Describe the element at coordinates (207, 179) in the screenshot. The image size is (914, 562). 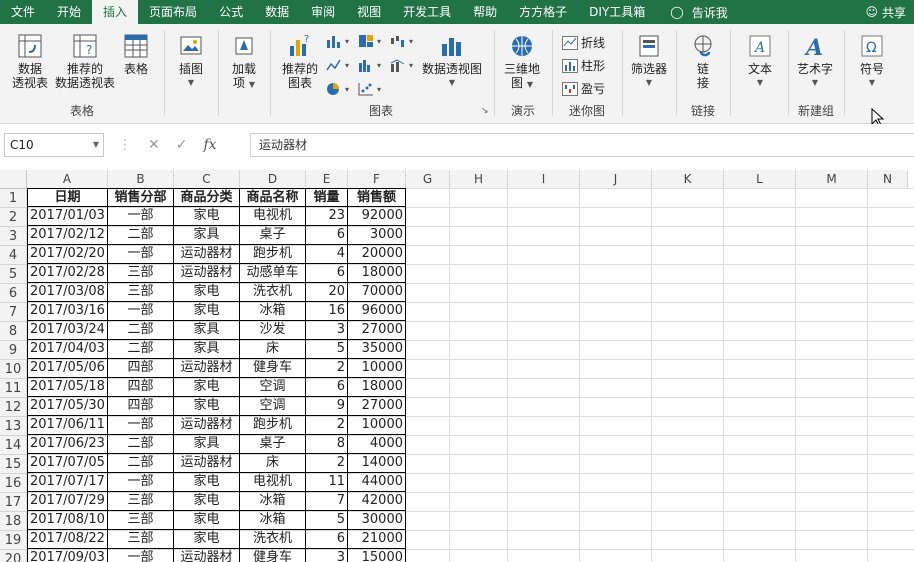
I see `column-header: C` at that location.